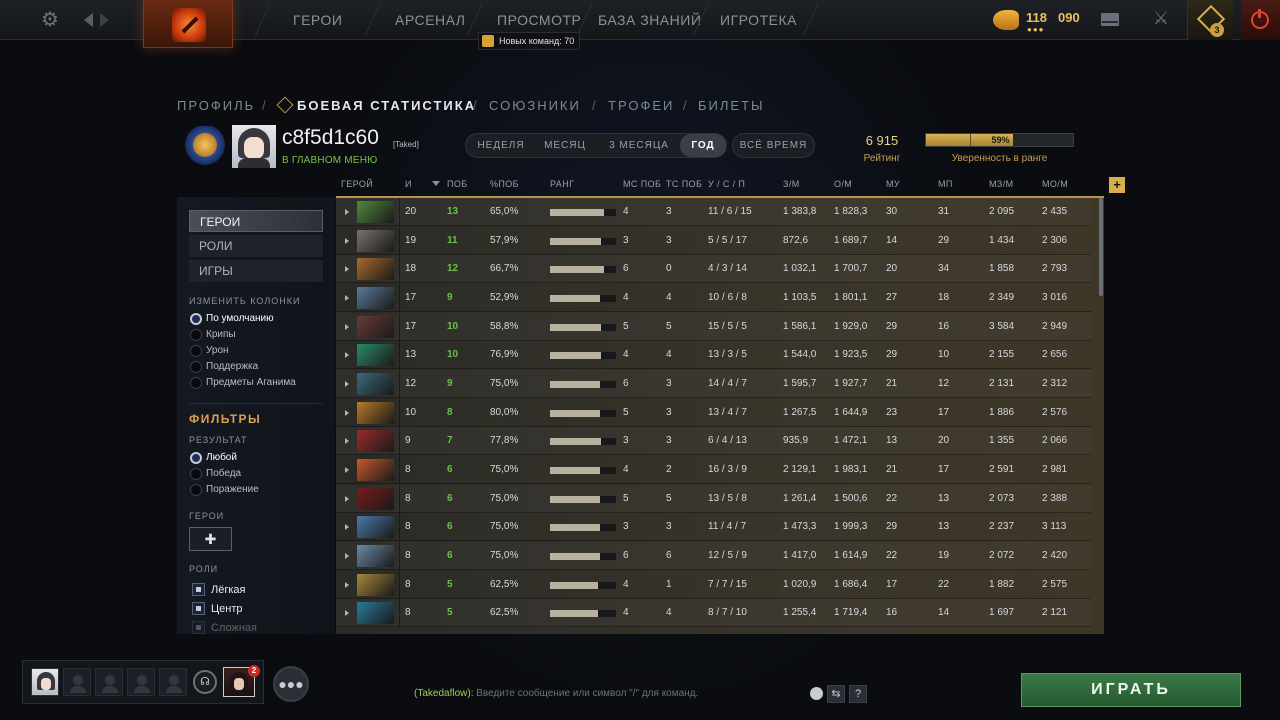 The image size is (1280, 720). I want to click on nav-arcade: ИГРОТЕКА, so click(758, 20).